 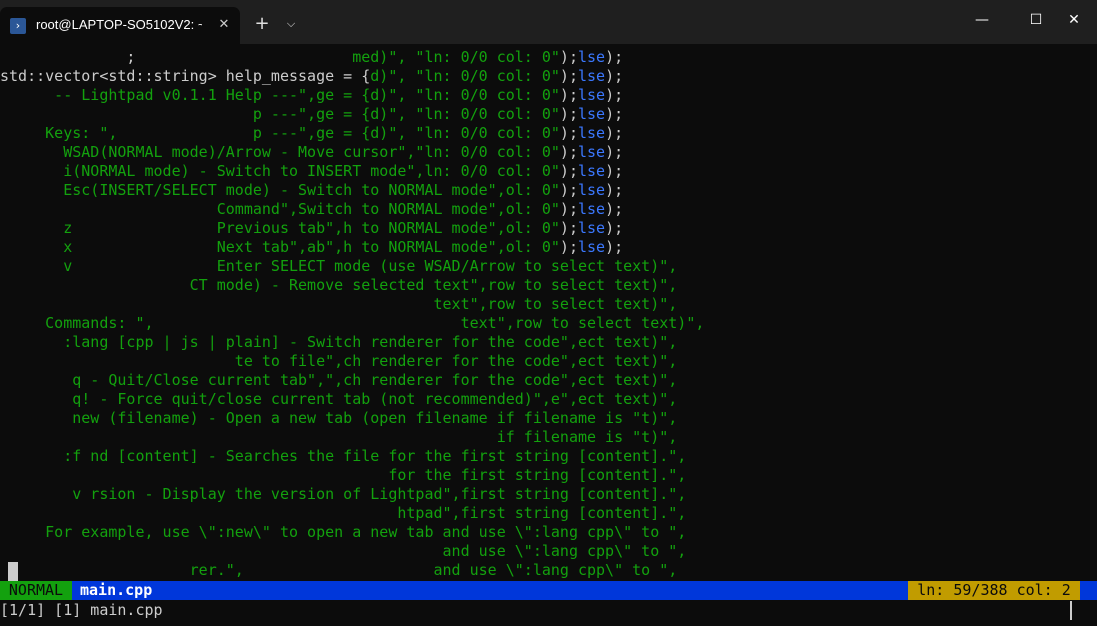 What do you see at coordinates (338, 133) in the screenshot?
I see `code-segment: p ---",ge = {d)", "ln: 0/0 col: 0"` at bounding box center [338, 133].